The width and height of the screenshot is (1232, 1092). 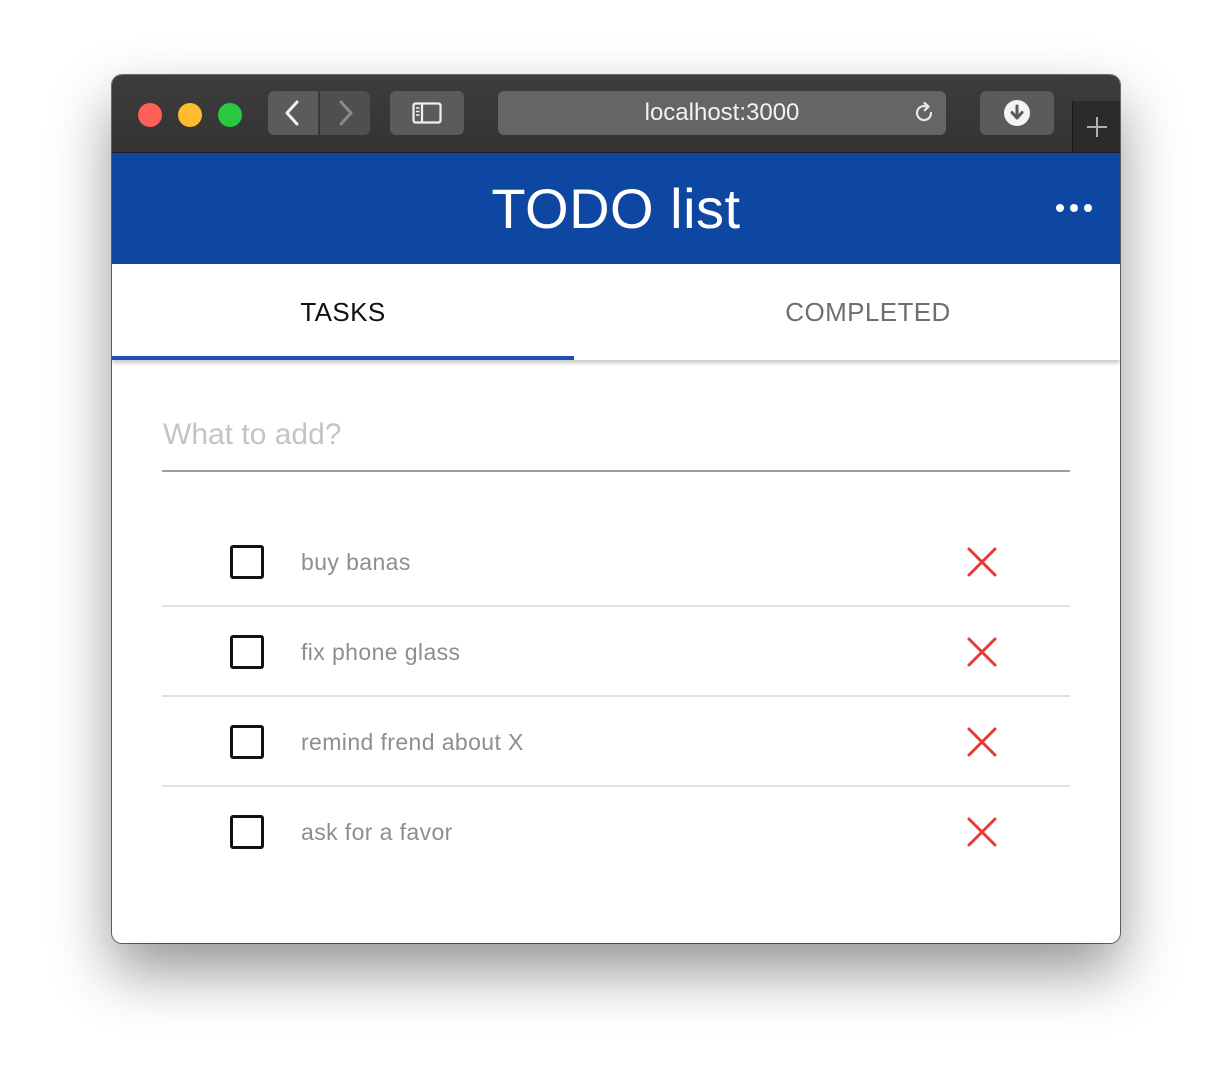 I want to click on task-row: buy banas, so click(x=616, y=562).